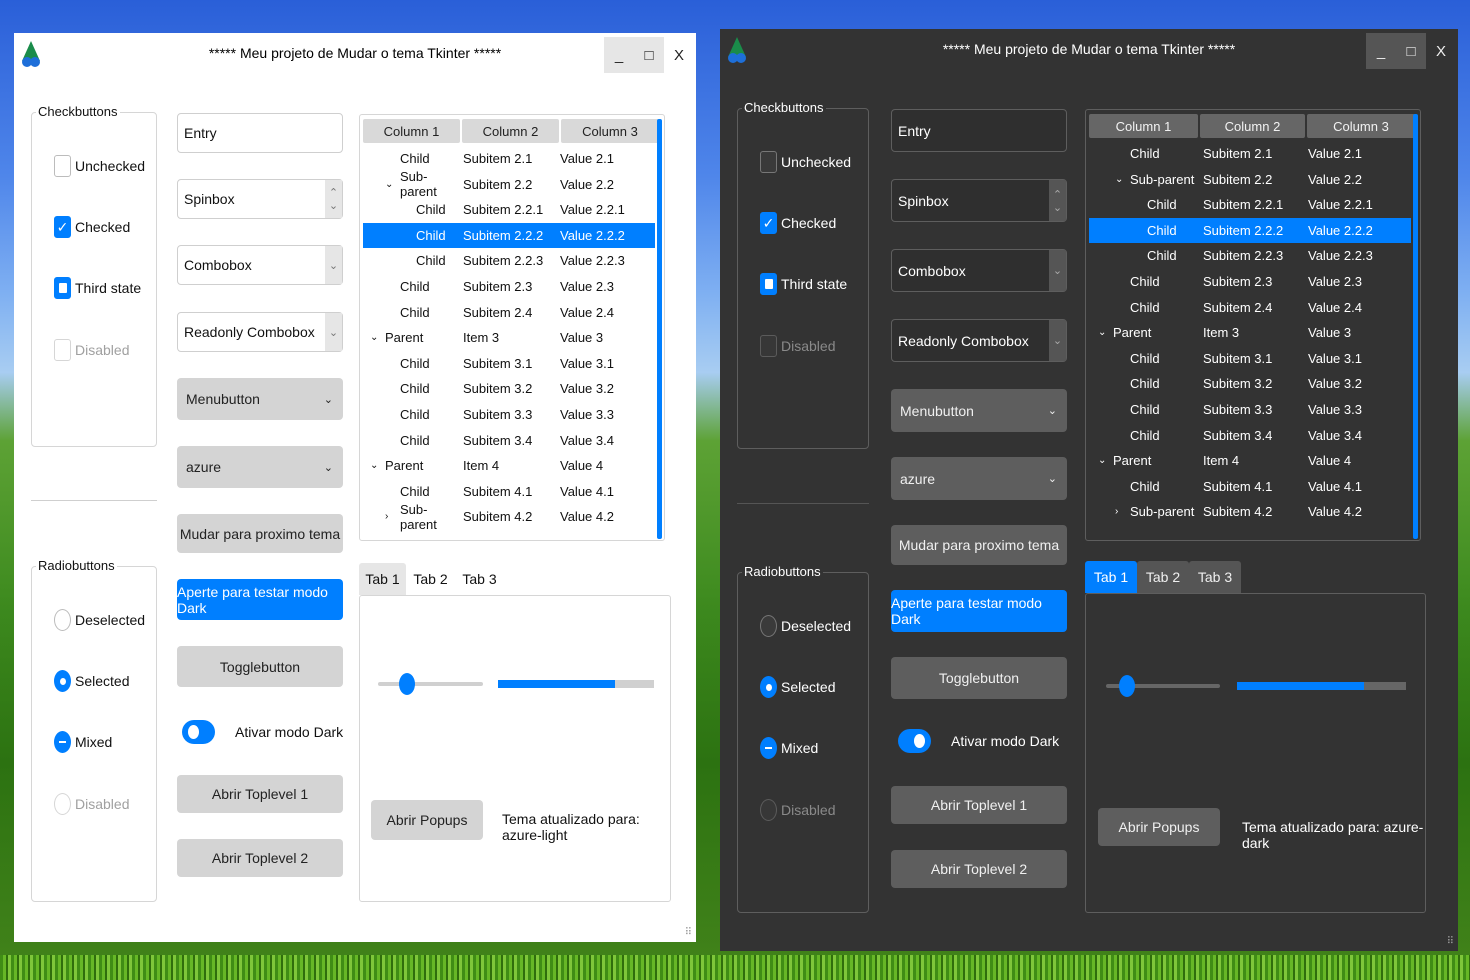  I want to click on open-popups-button: Abrir Popups, so click(427, 820).